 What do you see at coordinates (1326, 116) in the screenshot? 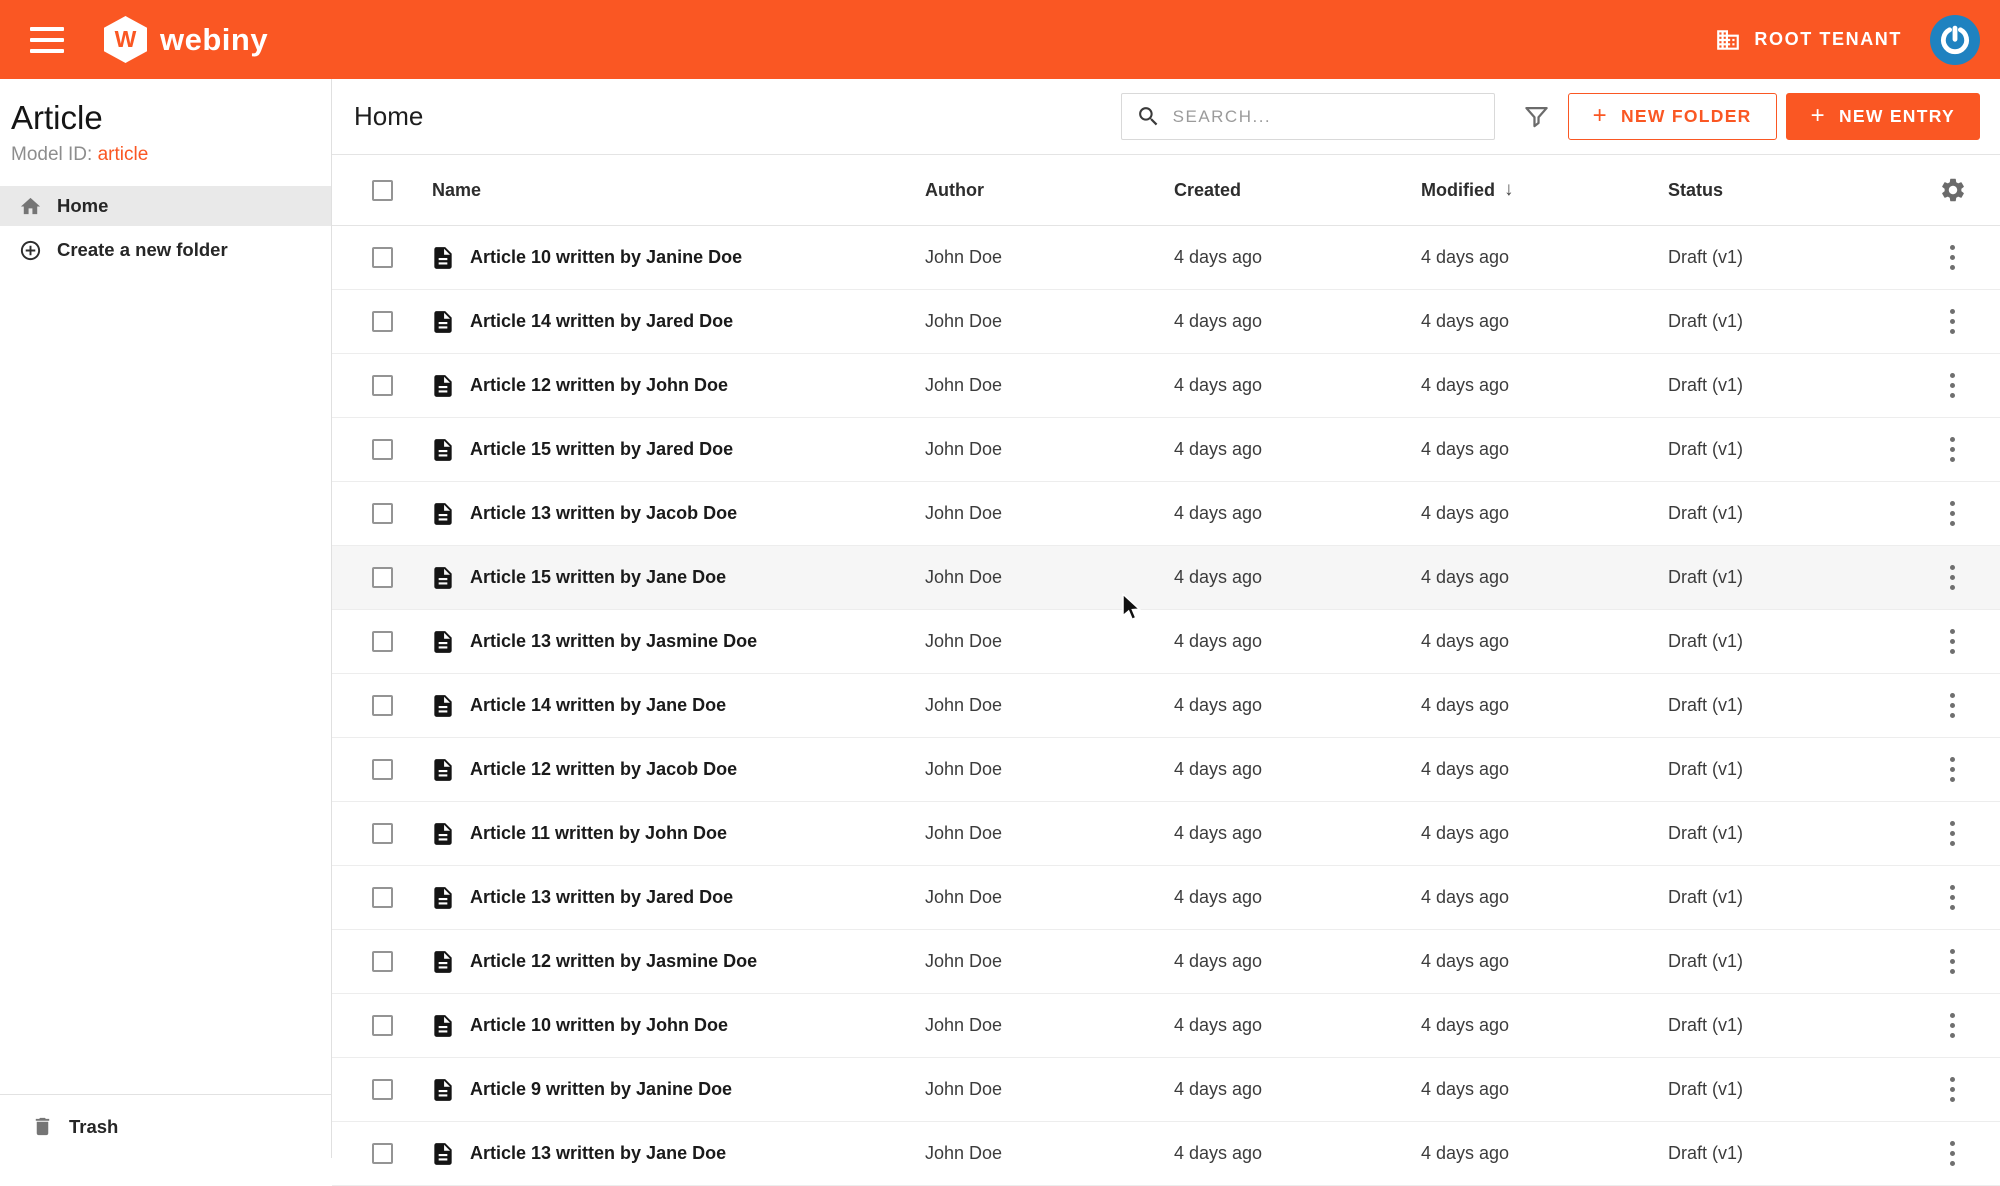
I see `search-input` at bounding box center [1326, 116].